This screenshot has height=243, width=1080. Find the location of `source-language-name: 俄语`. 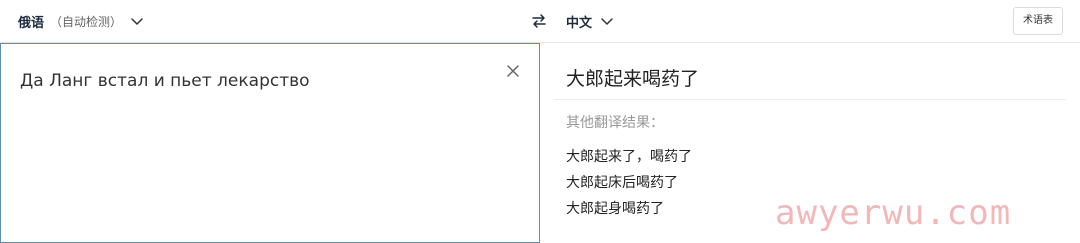

source-language-name: 俄语 is located at coordinates (31, 23).